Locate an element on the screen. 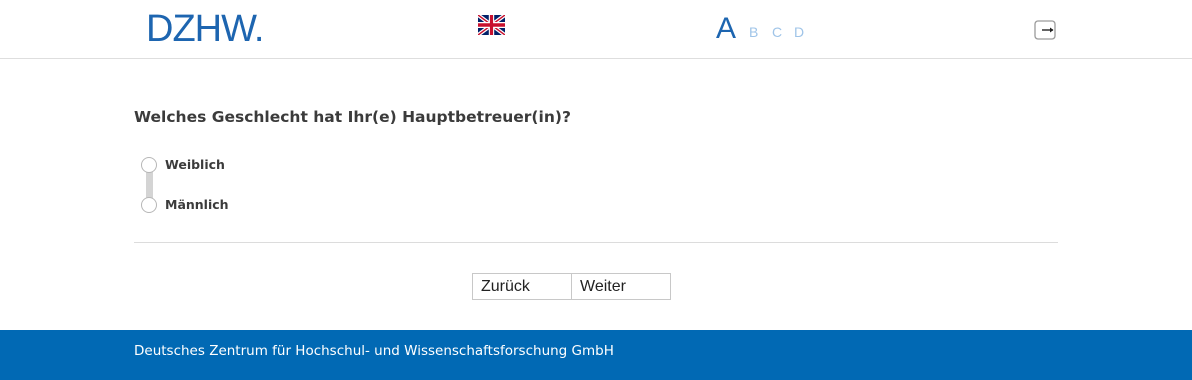 The height and width of the screenshot is (380, 1192). radio-maennlich is located at coordinates (149, 205).